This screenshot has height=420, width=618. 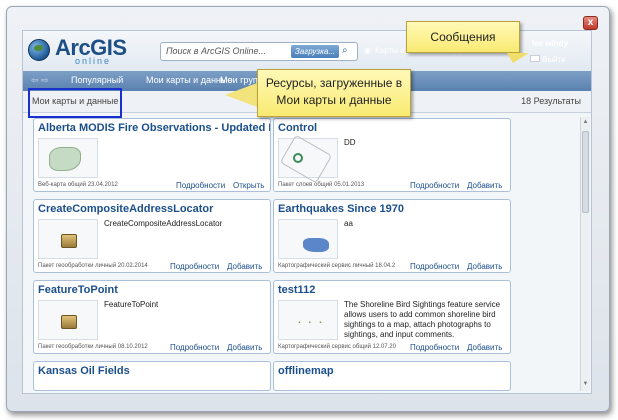 I want to click on map-thumbnail-icon, so click(x=68, y=158).